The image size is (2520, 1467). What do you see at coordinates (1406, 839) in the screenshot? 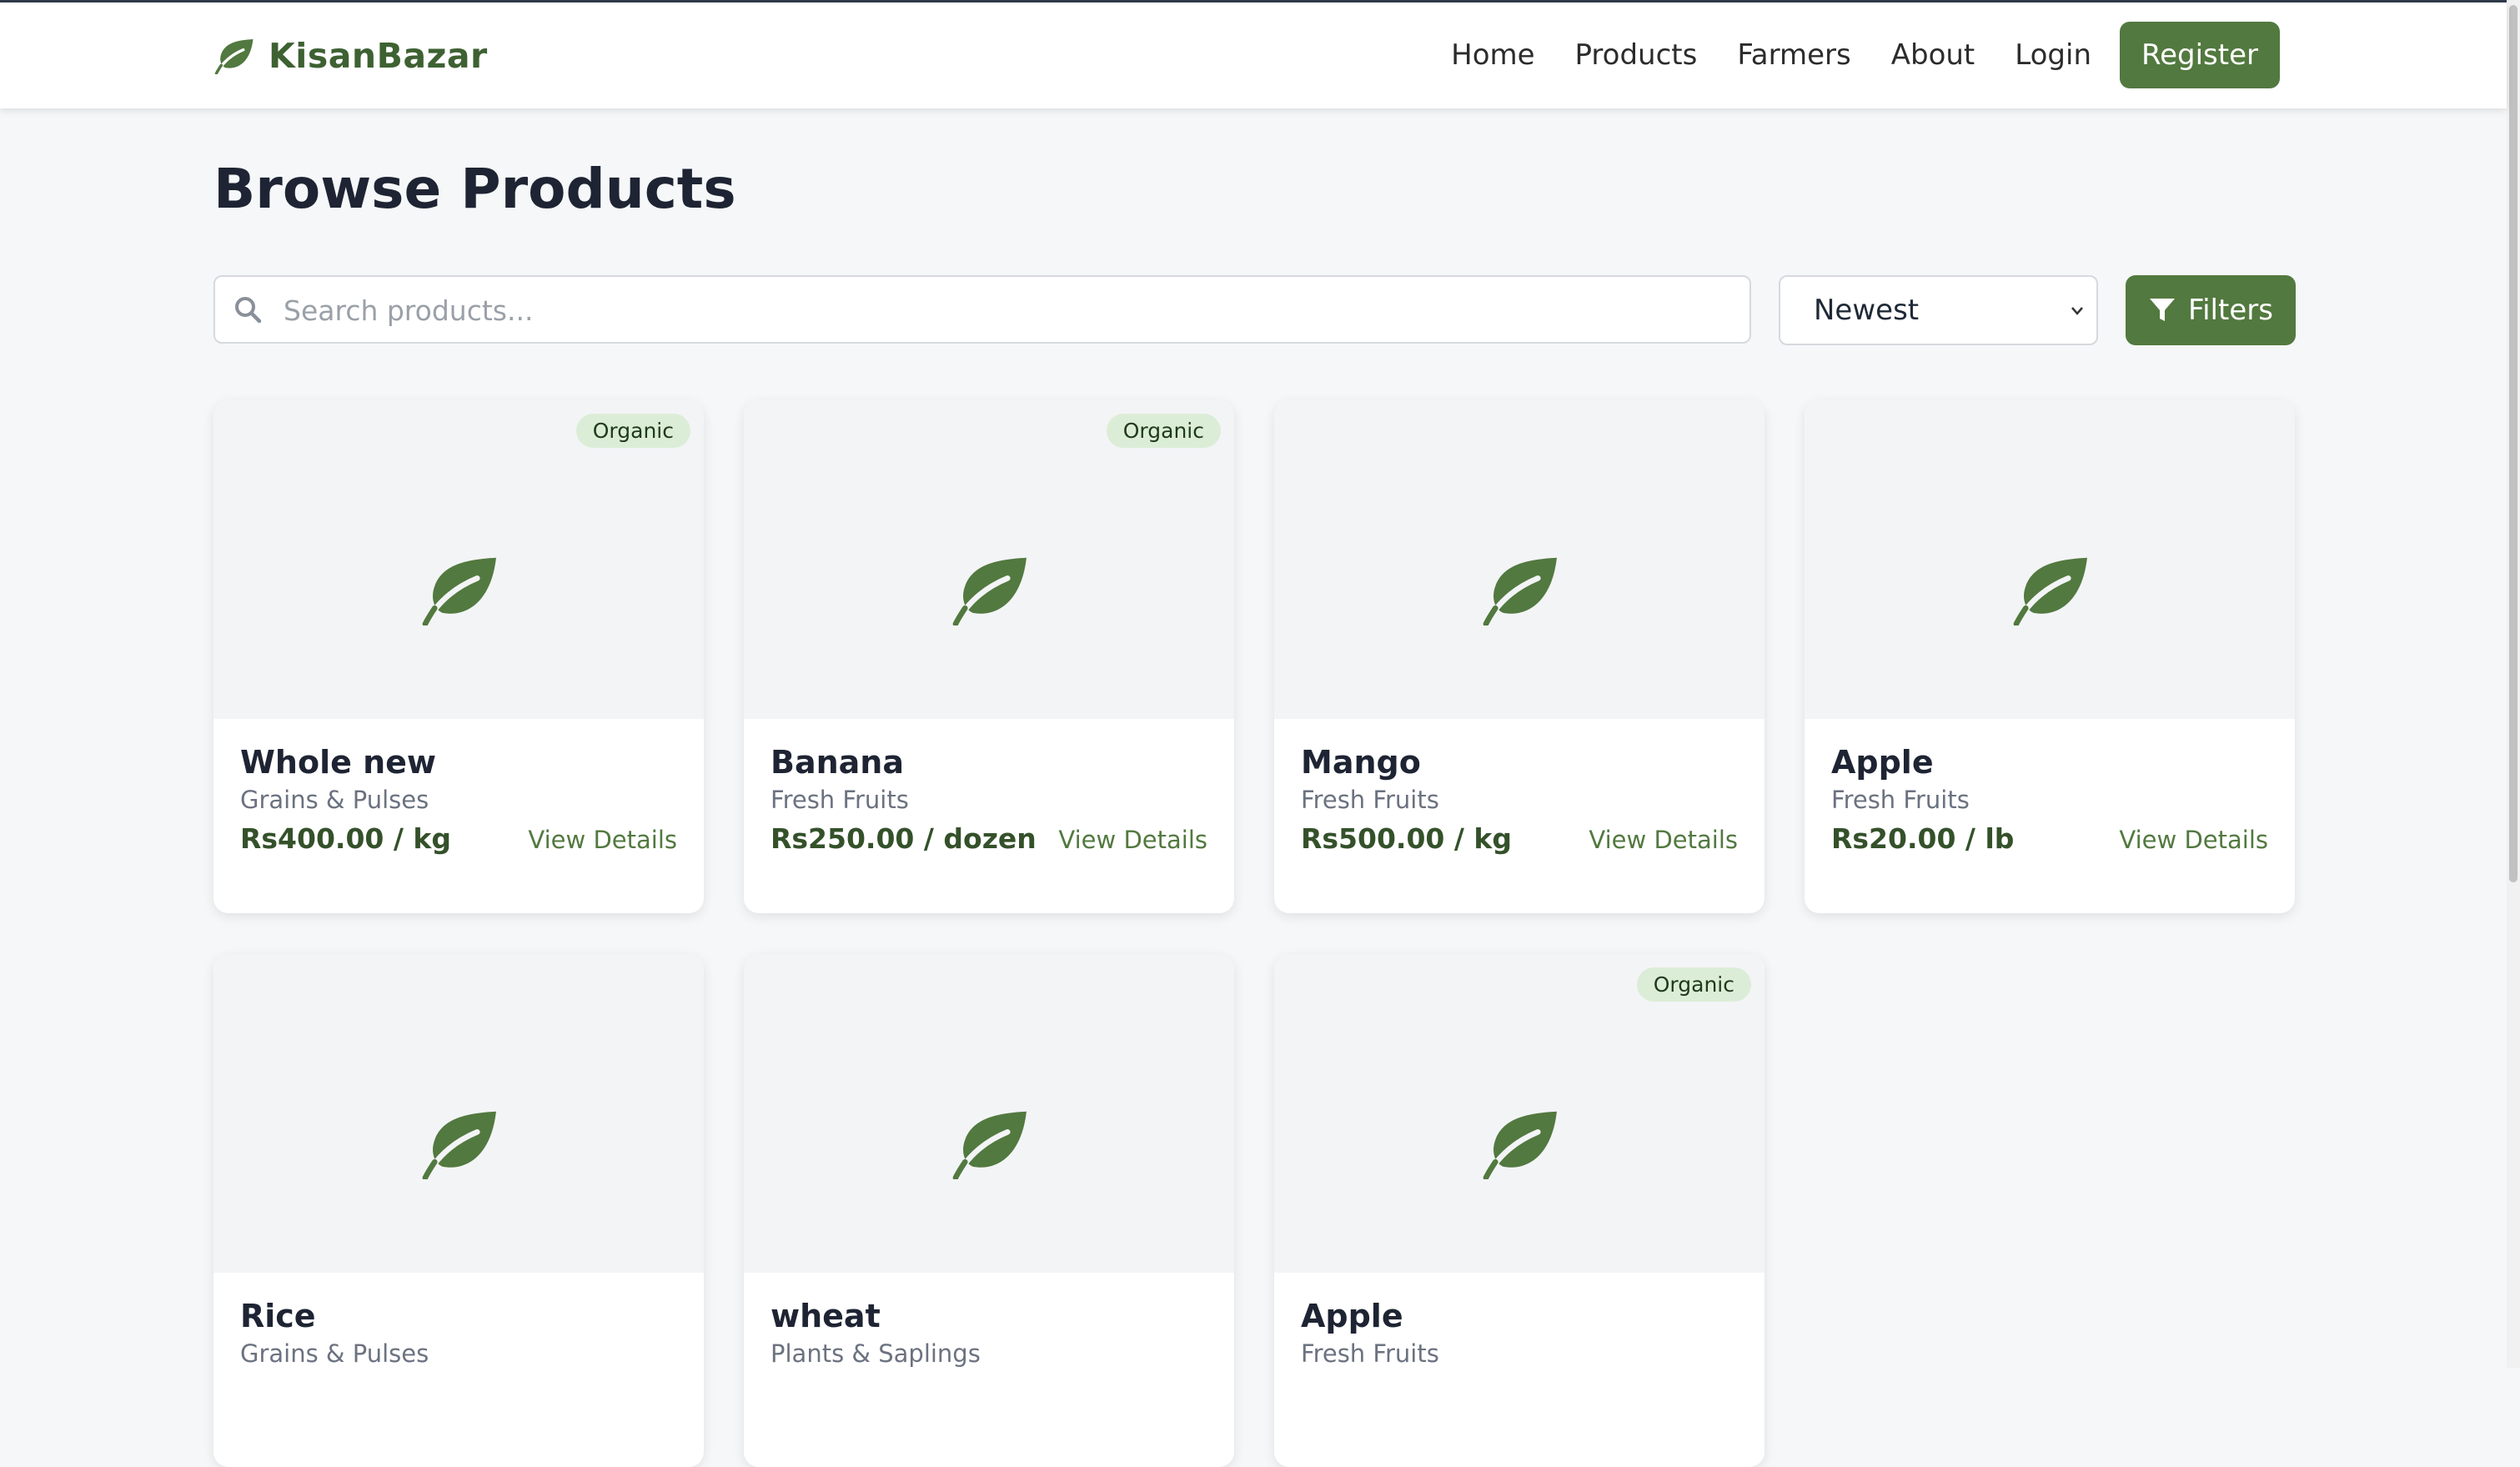
I see `product-price: Rs500.00 / kg` at bounding box center [1406, 839].